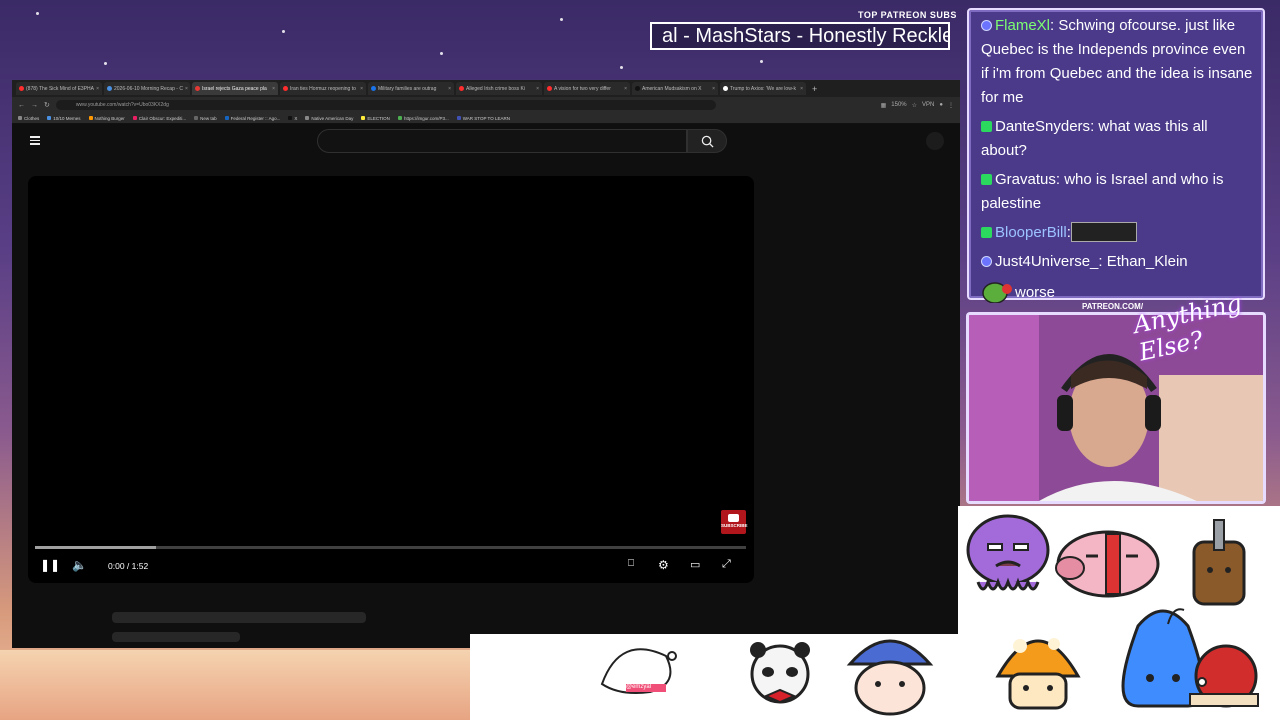 Image resolution: width=1280 pixels, height=720 pixels. What do you see at coordinates (998, 291) in the screenshot?
I see `pepe-emote-icon` at bounding box center [998, 291].